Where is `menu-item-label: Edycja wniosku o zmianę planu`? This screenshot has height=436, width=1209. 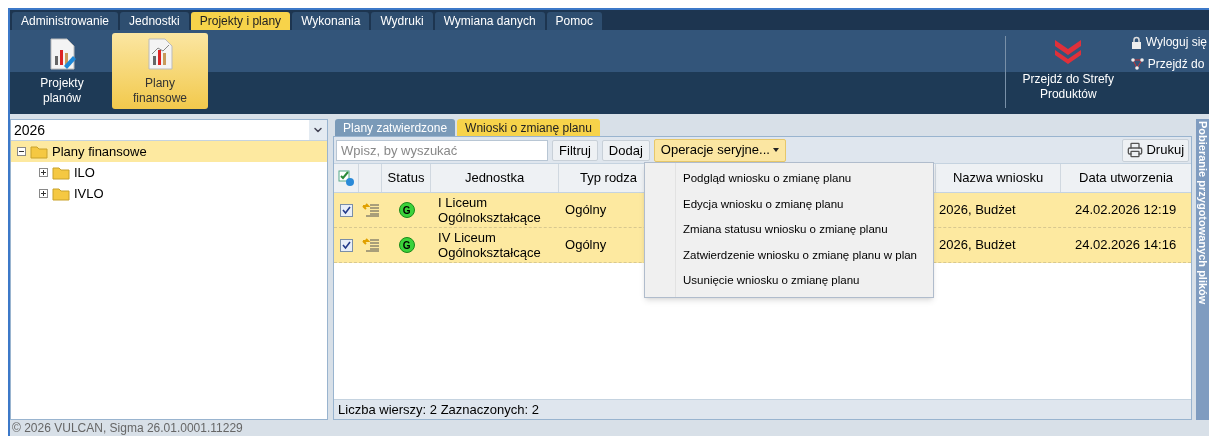
menu-item-label: Edycja wniosku o zmianę planu is located at coordinates (763, 204).